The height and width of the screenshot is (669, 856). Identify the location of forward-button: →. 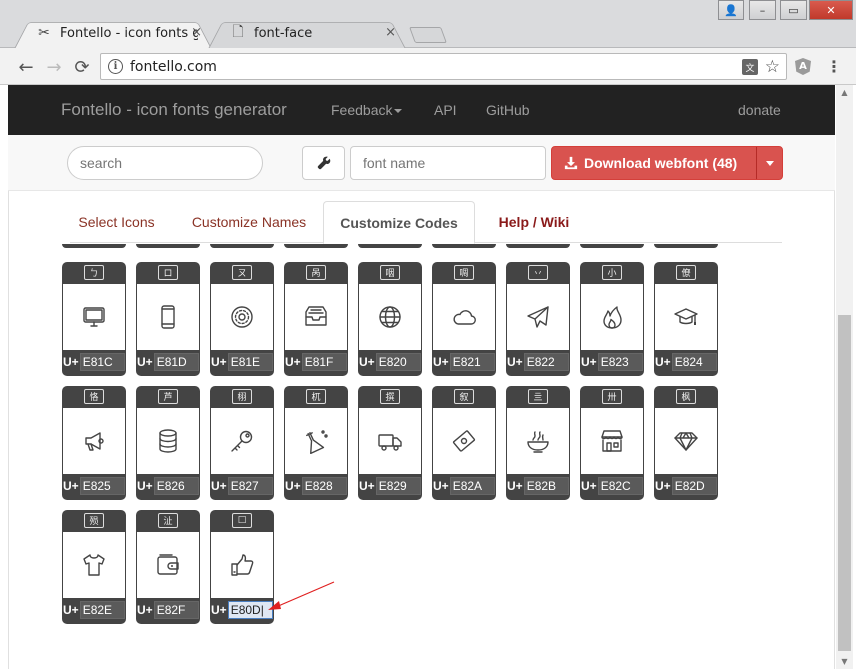
(54, 67).